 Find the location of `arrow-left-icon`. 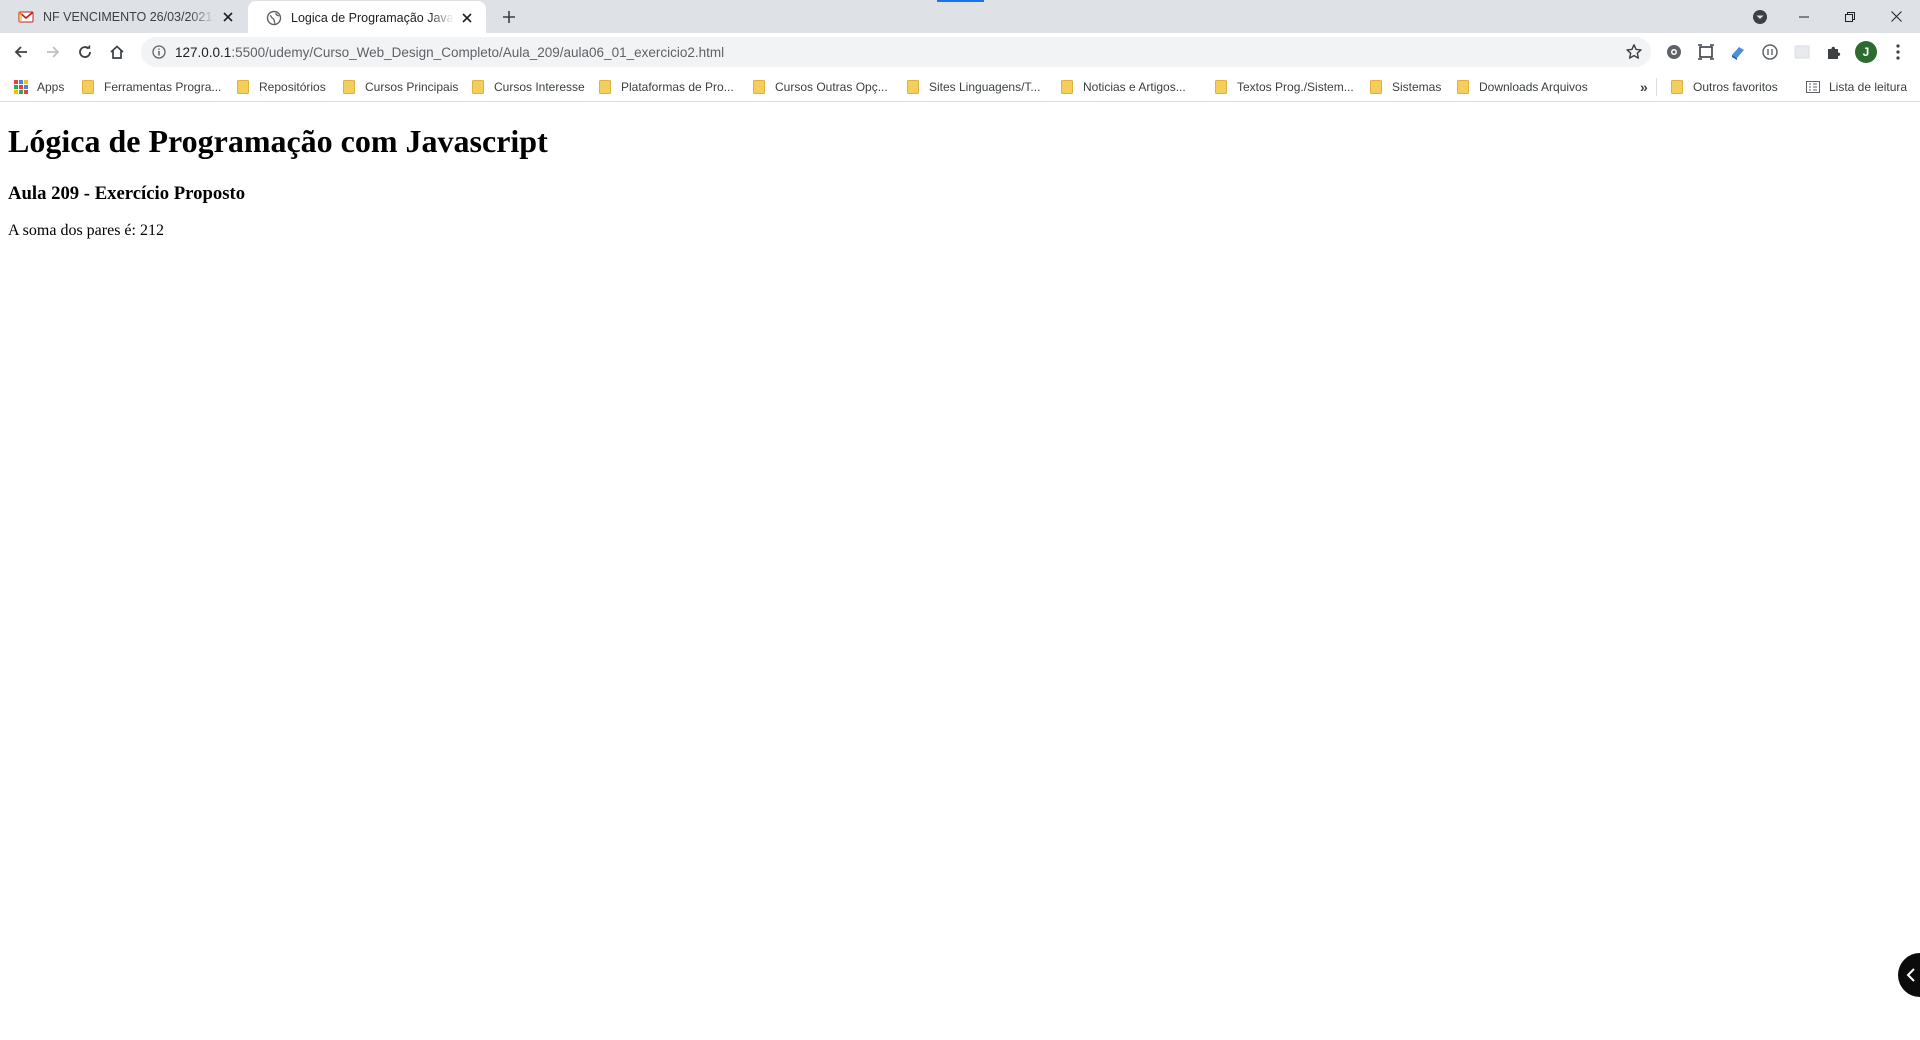

arrow-left-icon is located at coordinates (20, 52).